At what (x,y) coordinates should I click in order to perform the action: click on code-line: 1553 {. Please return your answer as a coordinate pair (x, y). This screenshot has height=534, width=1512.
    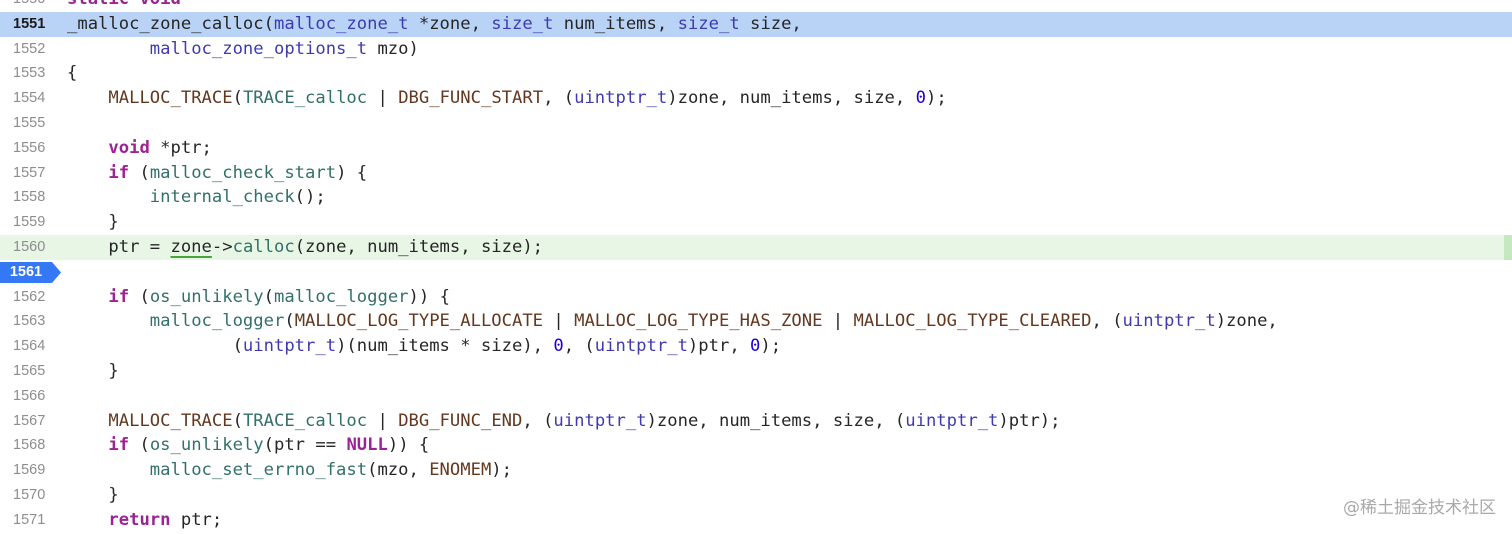
    Looking at the image, I should click on (756, 73).